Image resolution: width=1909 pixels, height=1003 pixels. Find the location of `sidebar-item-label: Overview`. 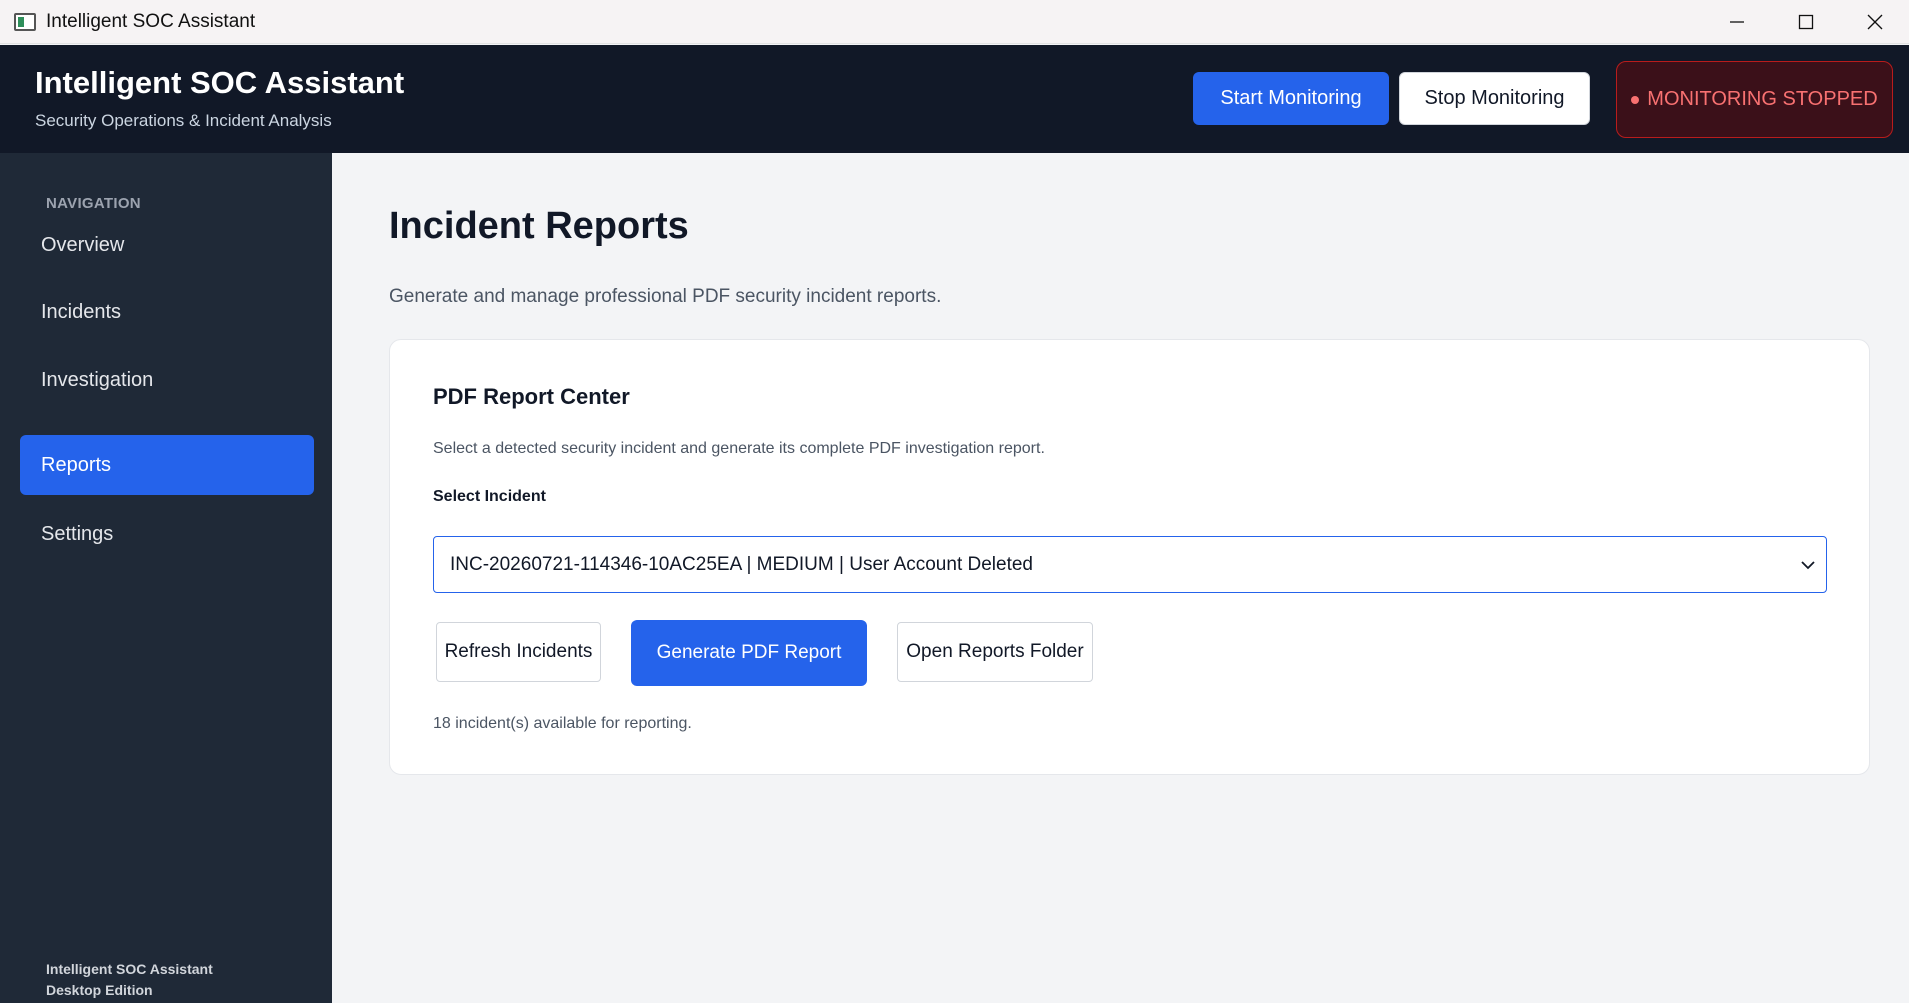

sidebar-item-label: Overview is located at coordinates (83, 244).